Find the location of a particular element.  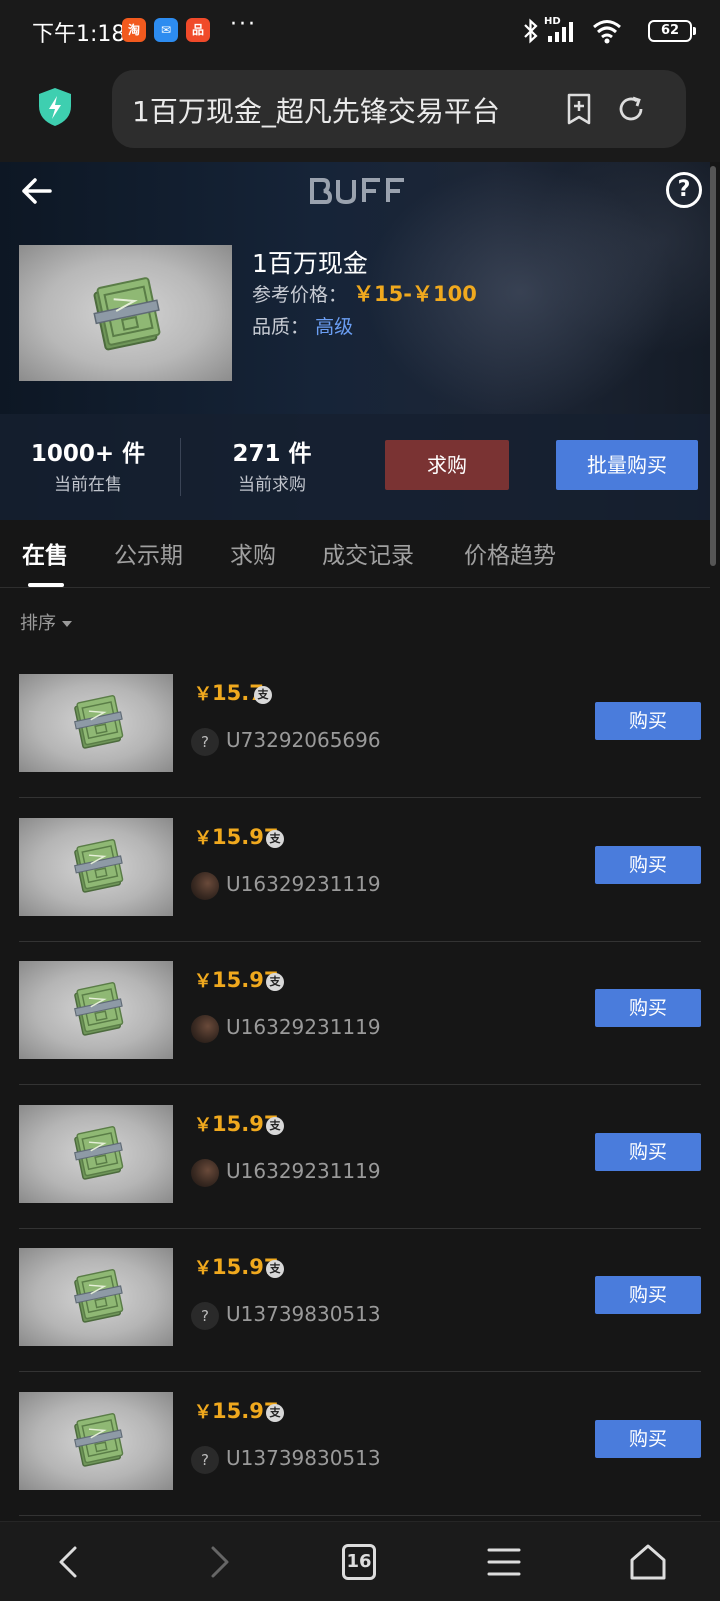

tab-on-sale: 在售 is located at coordinates (45, 553).